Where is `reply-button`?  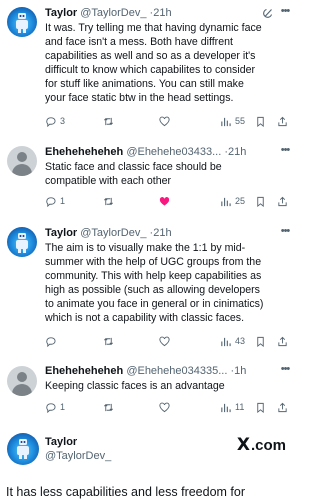
reply-button is located at coordinates (52, 341).